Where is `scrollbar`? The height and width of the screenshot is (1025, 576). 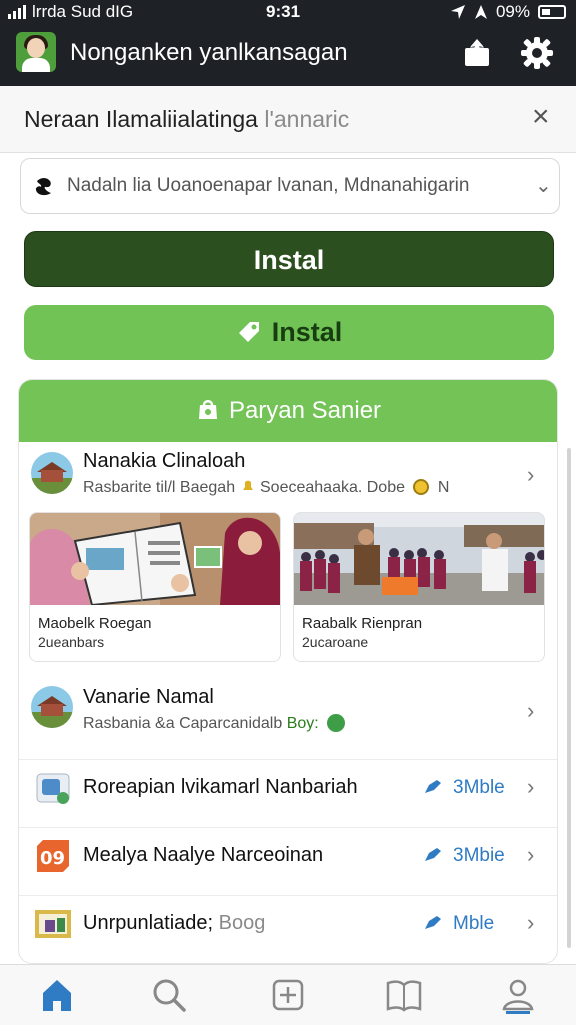 scrollbar is located at coordinates (569, 698).